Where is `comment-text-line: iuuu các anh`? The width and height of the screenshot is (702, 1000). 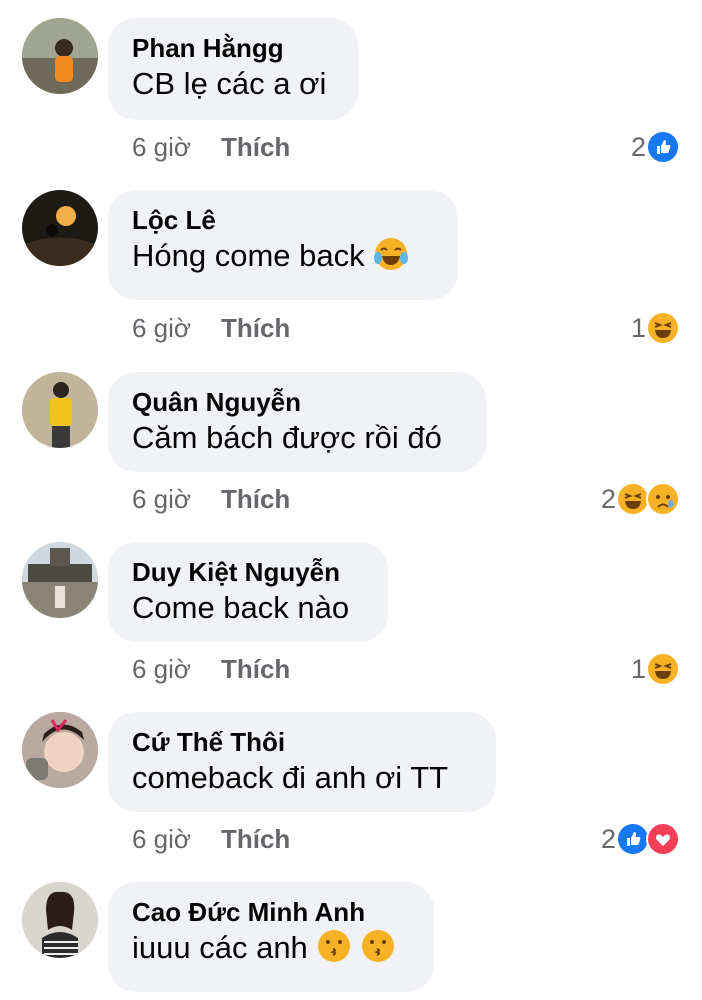 comment-text-line: iuuu các anh is located at coordinates (270, 948).